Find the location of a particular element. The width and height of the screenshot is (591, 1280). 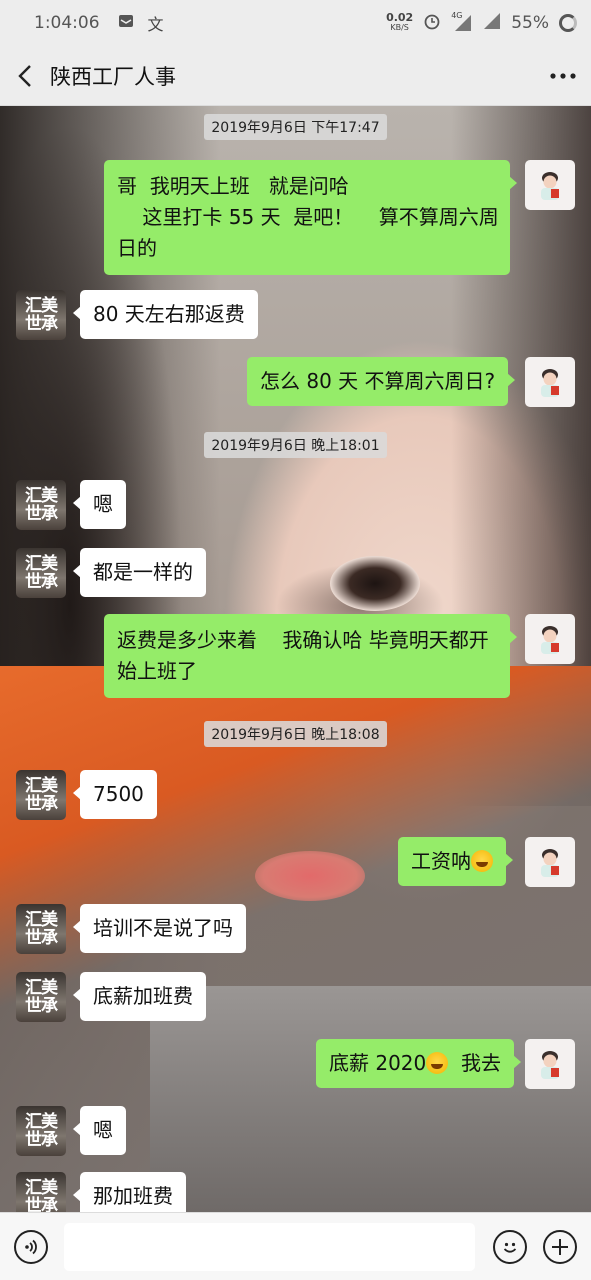

crying-emoji is located at coordinates (437, 1063).